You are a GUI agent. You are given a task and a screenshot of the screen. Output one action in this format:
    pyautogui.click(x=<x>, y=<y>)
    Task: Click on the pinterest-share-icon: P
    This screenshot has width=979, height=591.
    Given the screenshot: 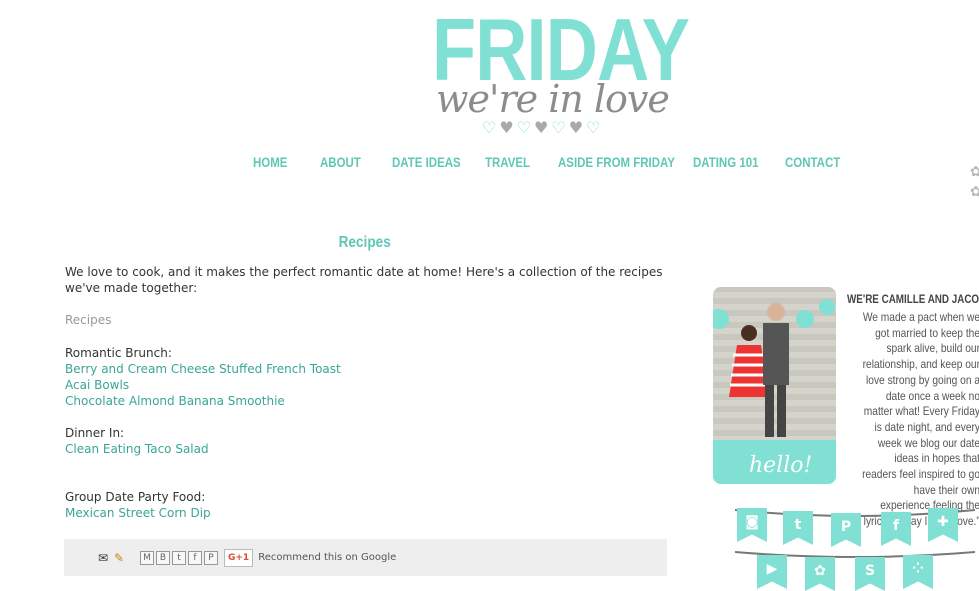 What is the action you would take?
    pyautogui.click(x=211, y=557)
    